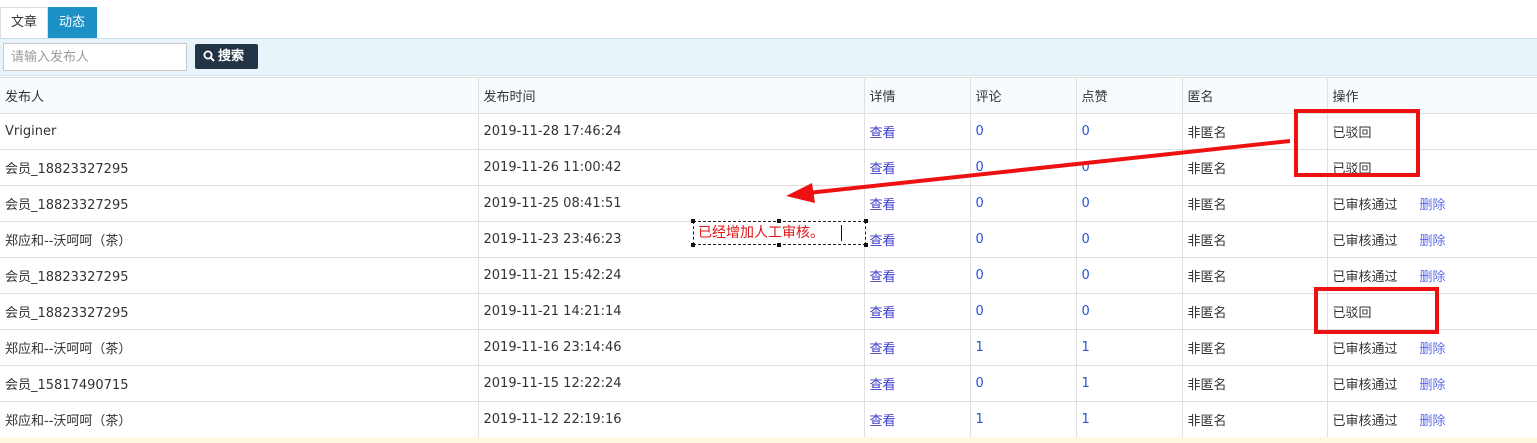 The image size is (1537, 443). I want to click on next-row-strip, so click(768, 440).